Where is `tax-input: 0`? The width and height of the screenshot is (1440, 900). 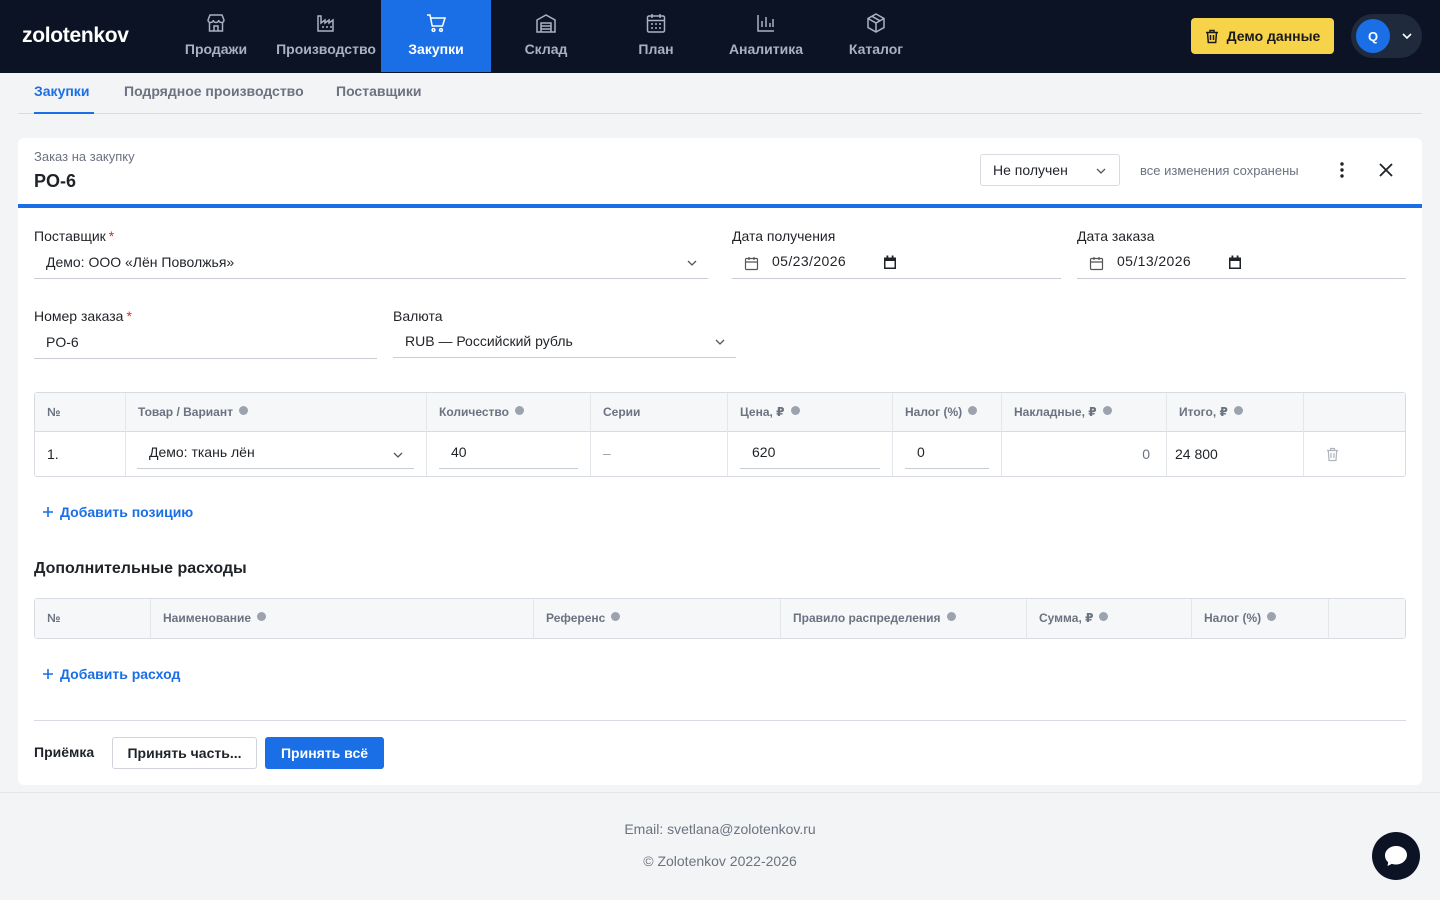 tax-input: 0 is located at coordinates (947, 454).